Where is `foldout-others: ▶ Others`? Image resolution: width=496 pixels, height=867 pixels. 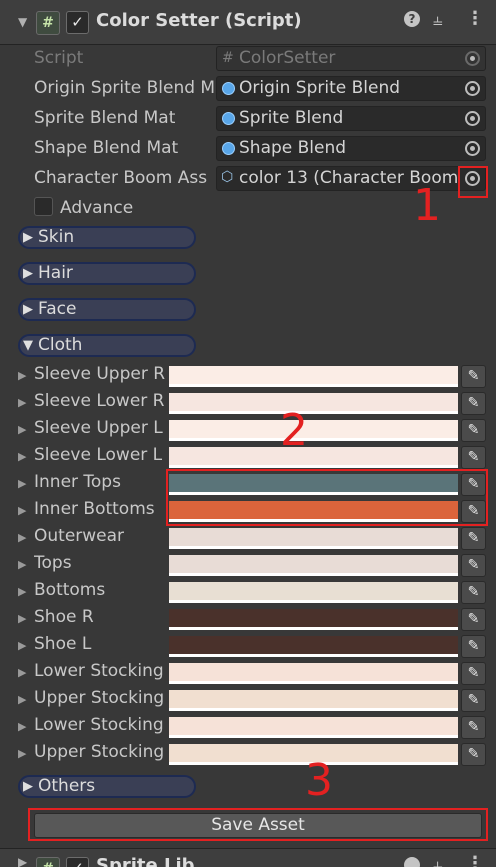
foldout-others: ▶ Others is located at coordinates (107, 786).